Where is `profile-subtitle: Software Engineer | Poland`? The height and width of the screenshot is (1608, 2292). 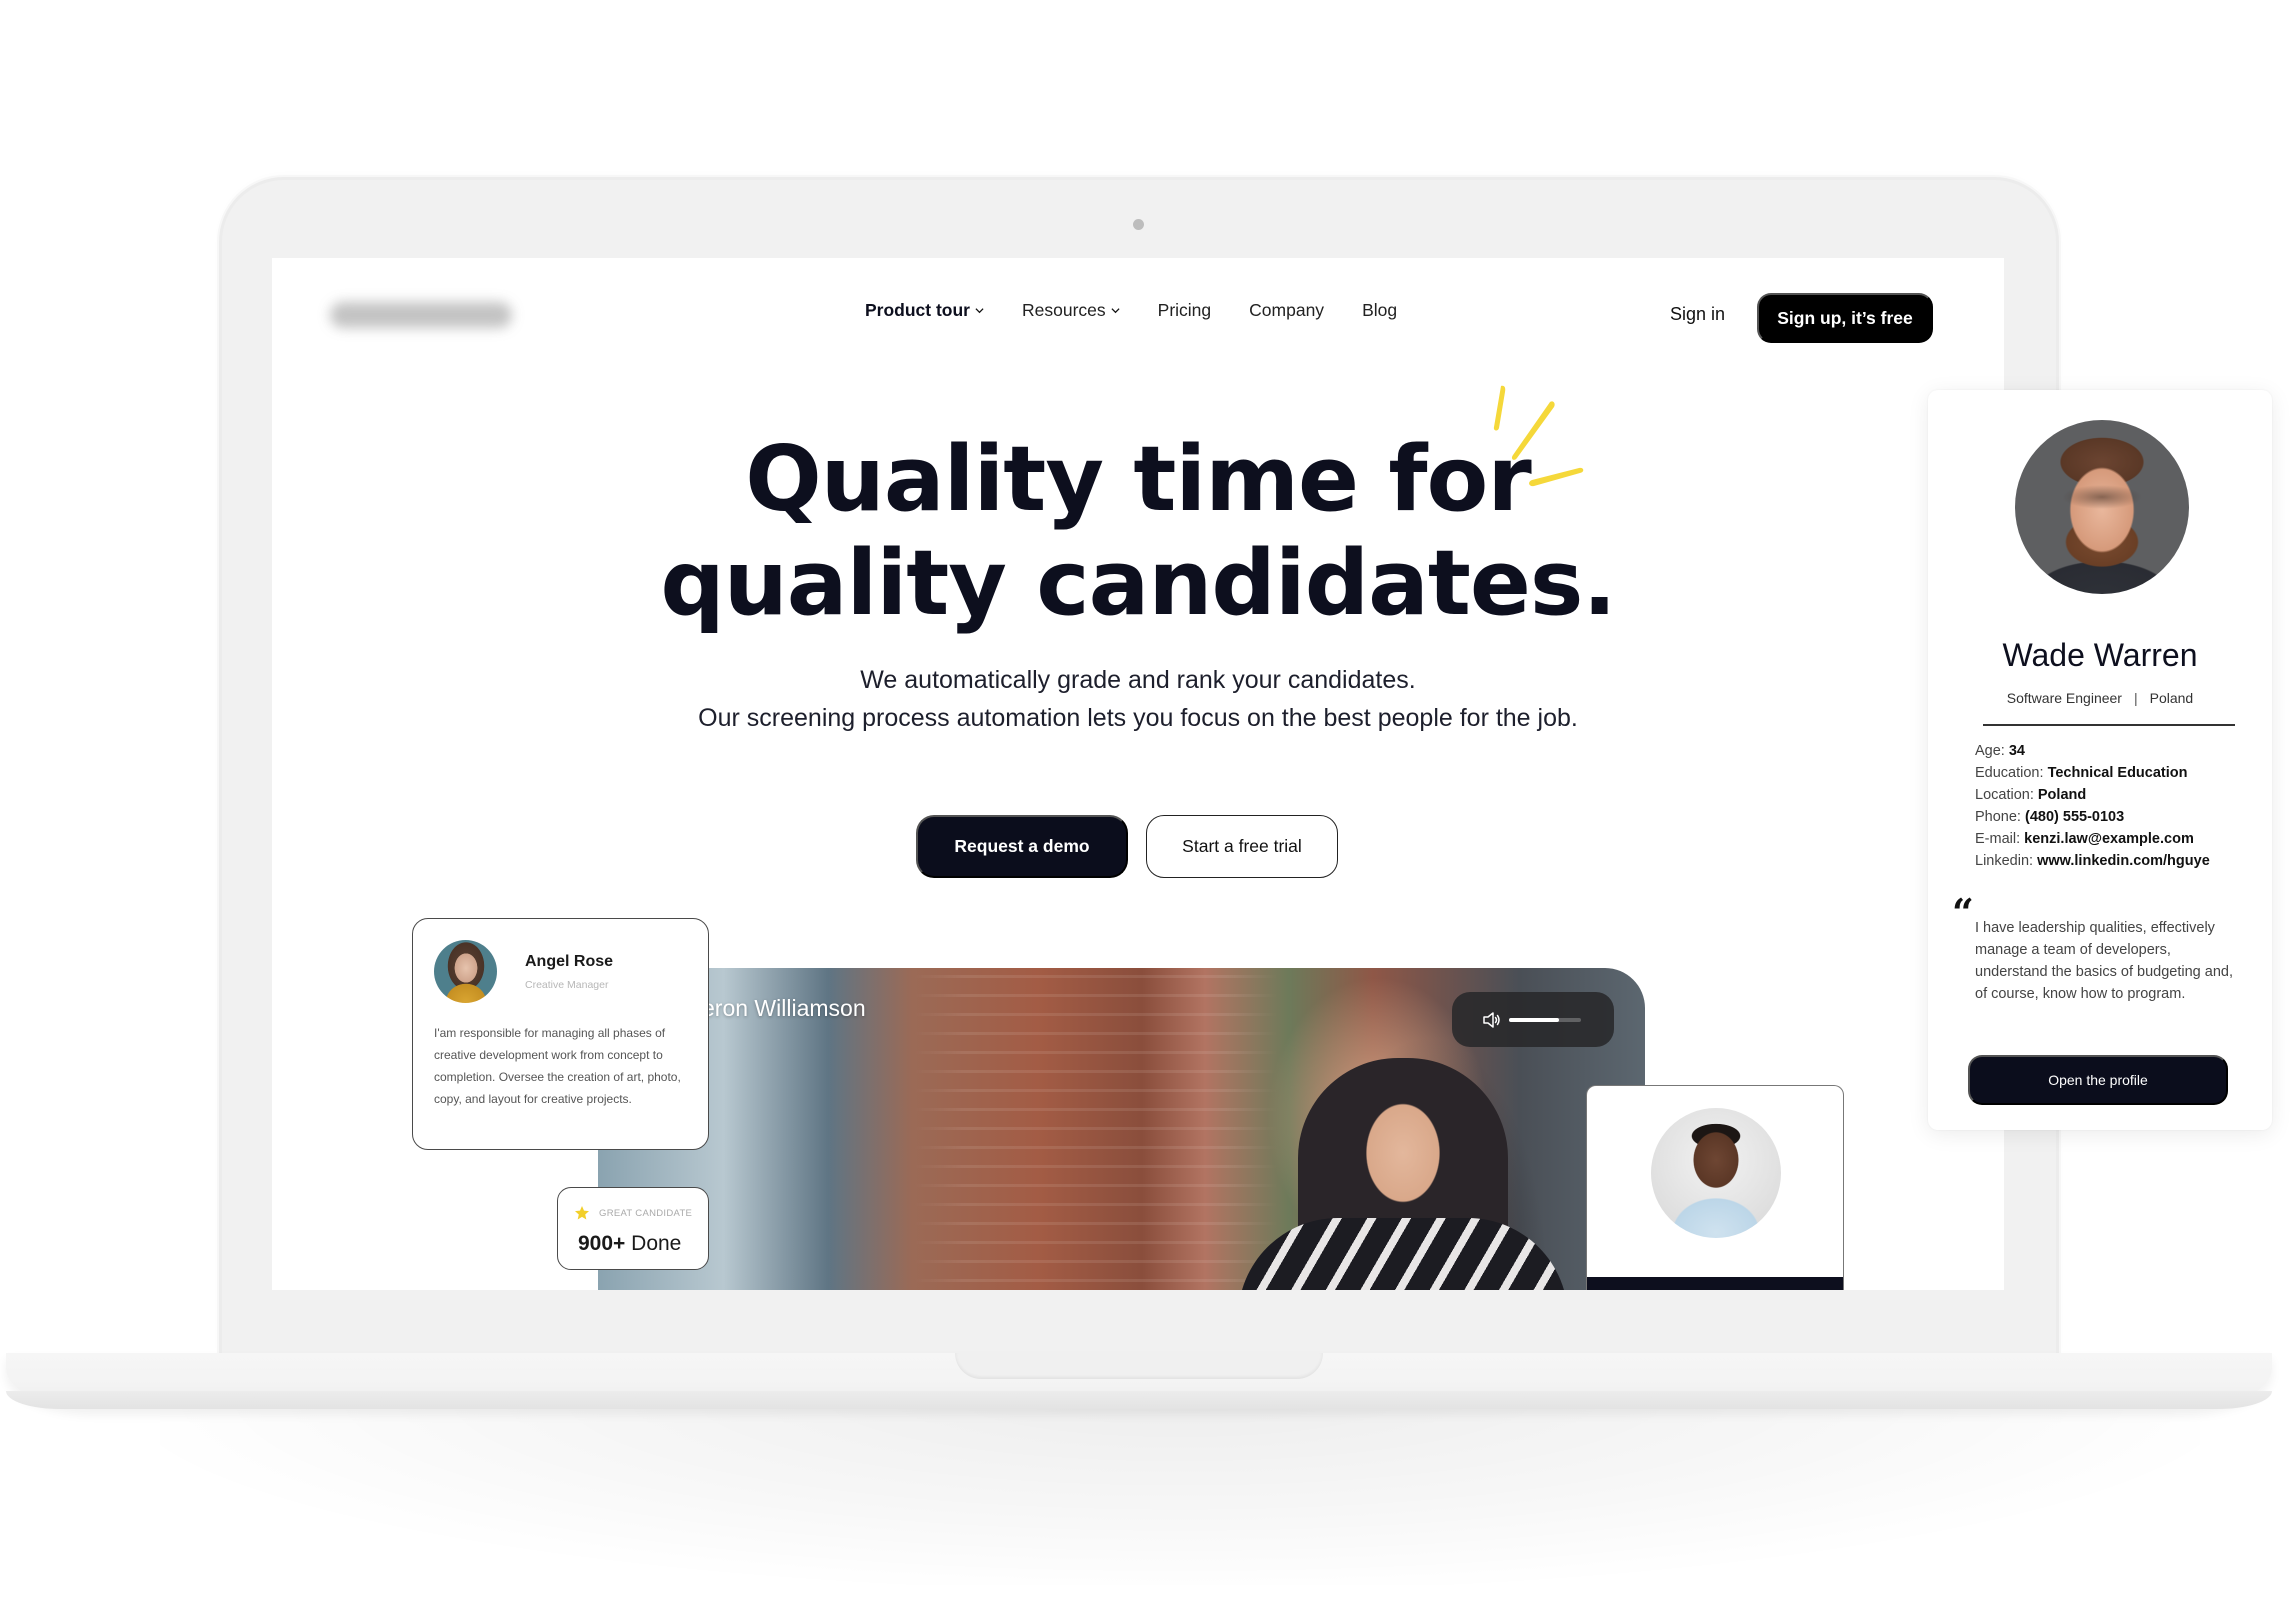 profile-subtitle: Software Engineer | Poland is located at coordinates (2100, 698).